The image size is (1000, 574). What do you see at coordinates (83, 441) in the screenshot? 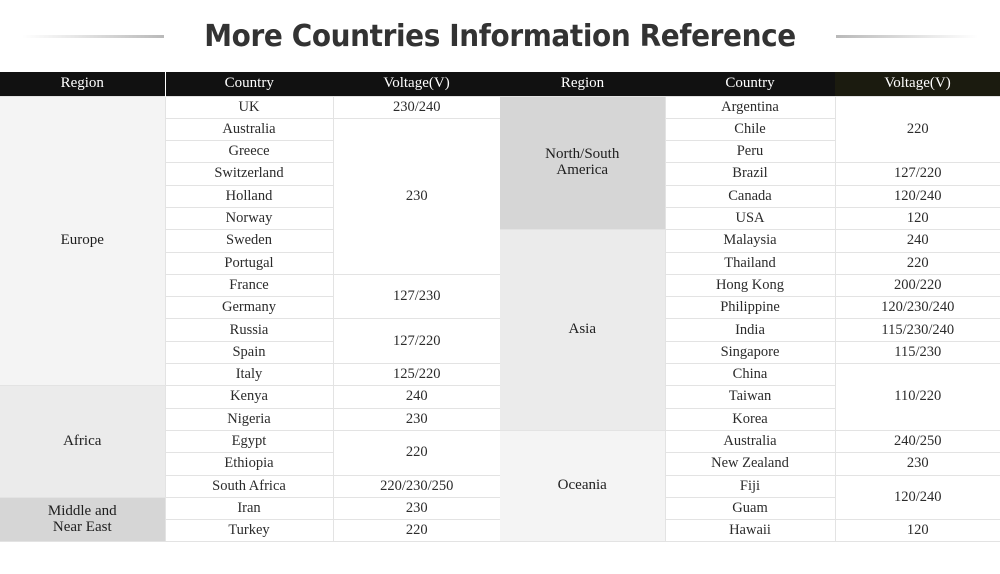
I see `region-cell: Africa` at bounding box center [83, 441].